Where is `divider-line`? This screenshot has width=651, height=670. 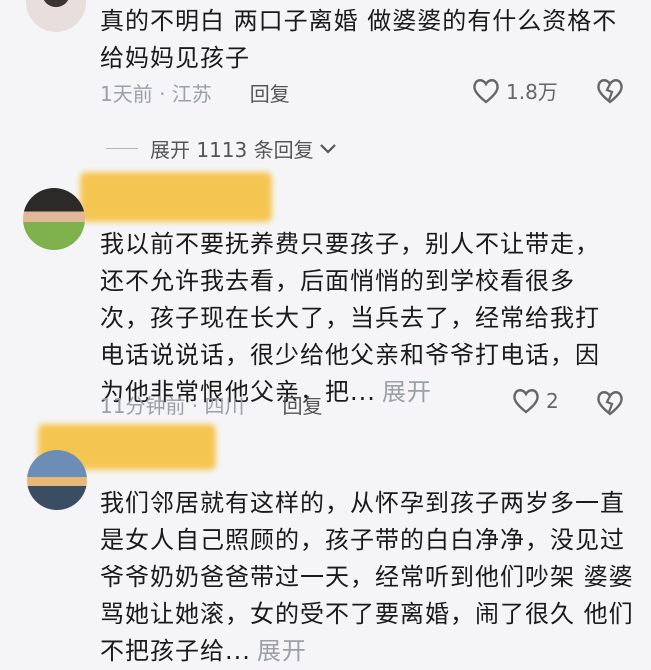 divider-line is located at coordinates (122, 148).